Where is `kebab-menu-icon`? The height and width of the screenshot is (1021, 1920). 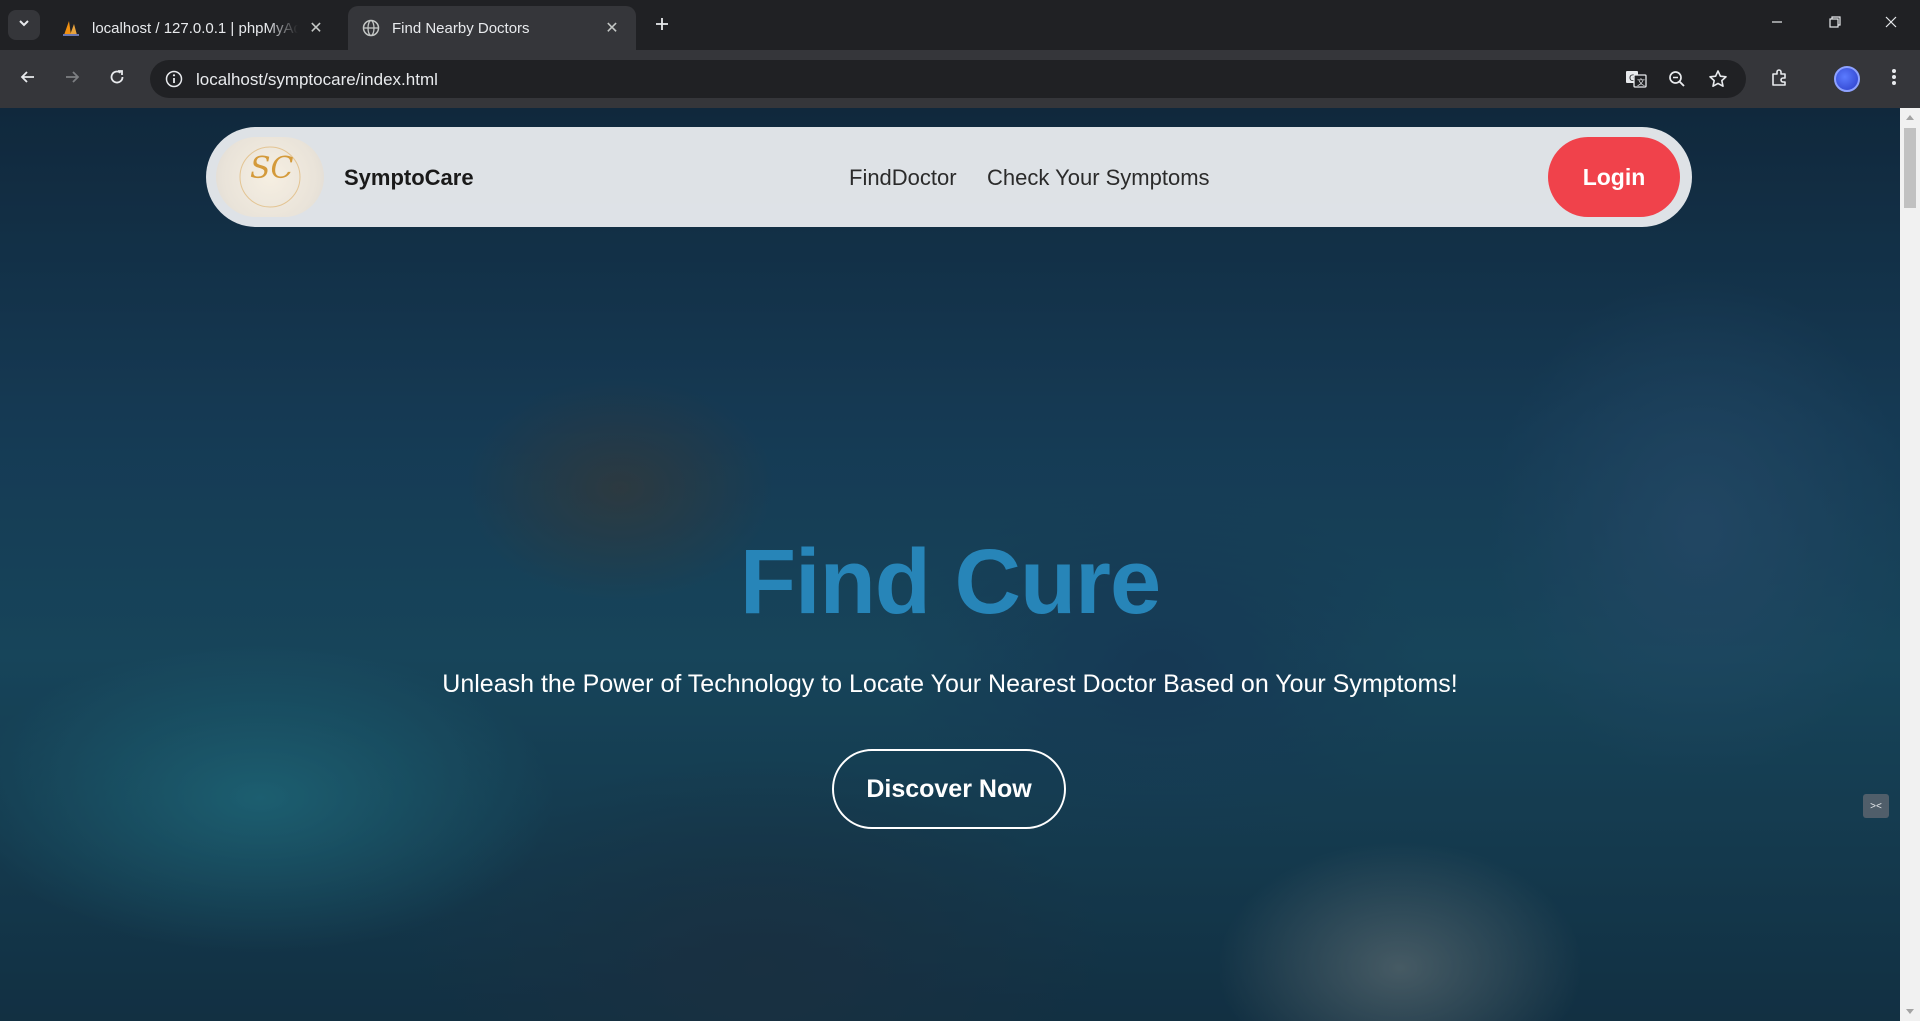 kebab-menu-icon is located at coordinates (1894, 79).